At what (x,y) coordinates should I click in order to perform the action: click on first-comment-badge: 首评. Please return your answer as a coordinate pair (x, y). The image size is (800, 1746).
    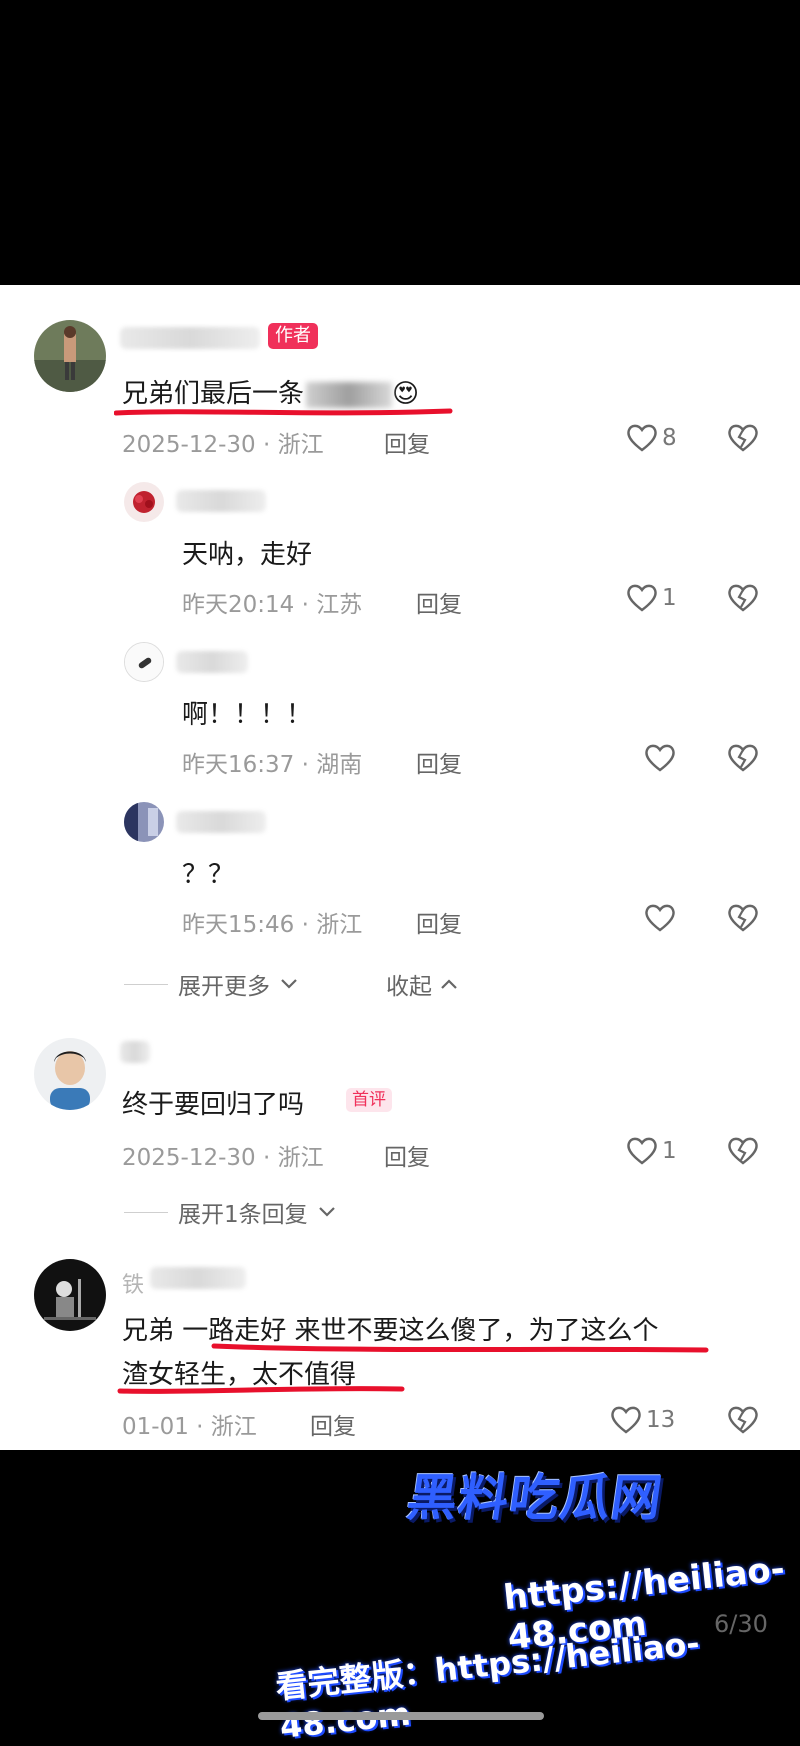
    Looking at the image, I should click on (369, 1100).